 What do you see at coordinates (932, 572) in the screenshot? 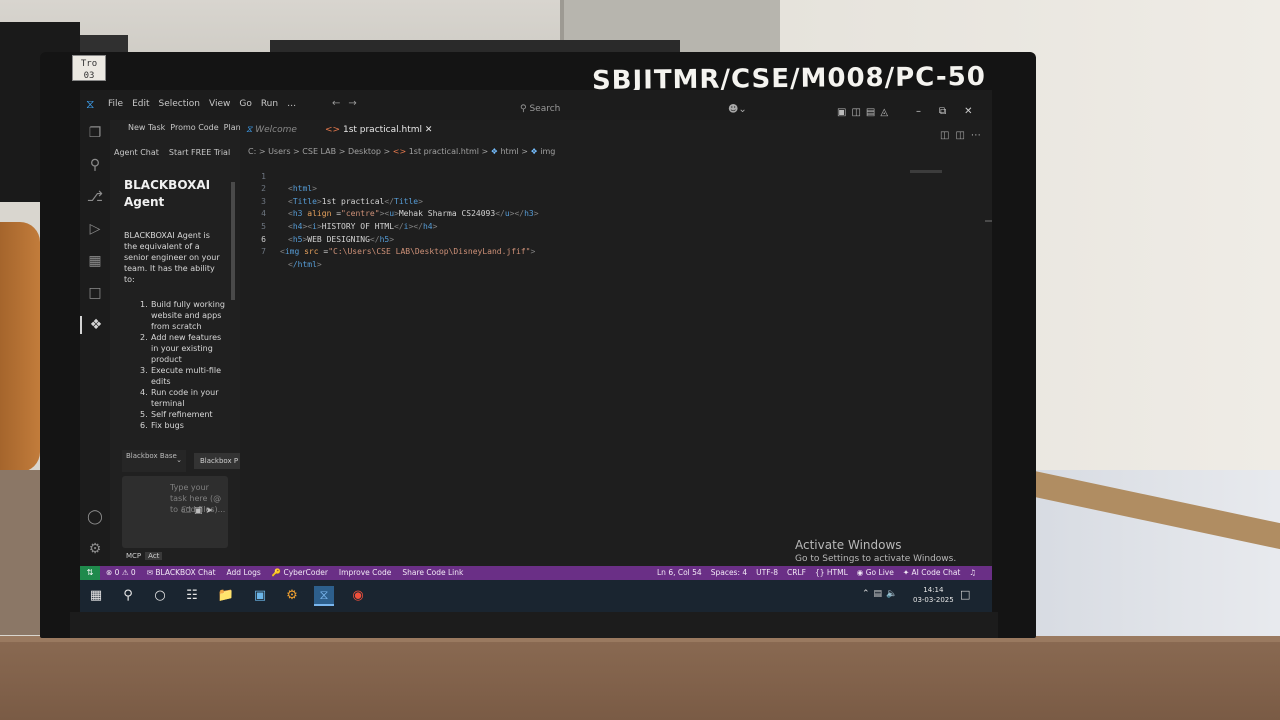
I see `ai-chat-button: ✦ AI Code Chat` at bounding box center [932, 572].